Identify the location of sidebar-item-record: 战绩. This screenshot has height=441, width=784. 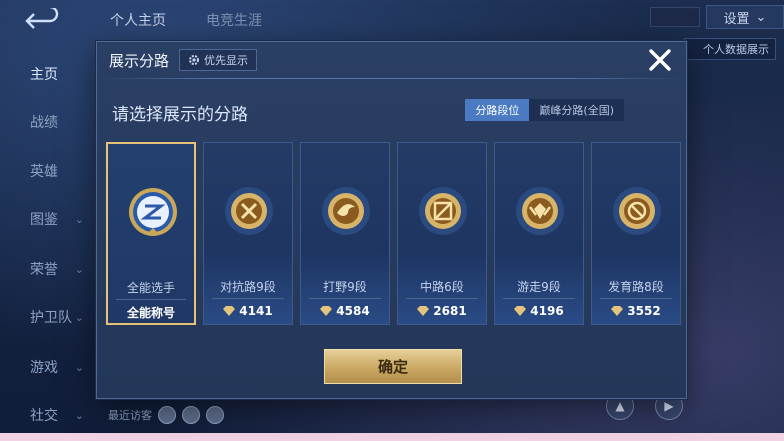
(50, 122).